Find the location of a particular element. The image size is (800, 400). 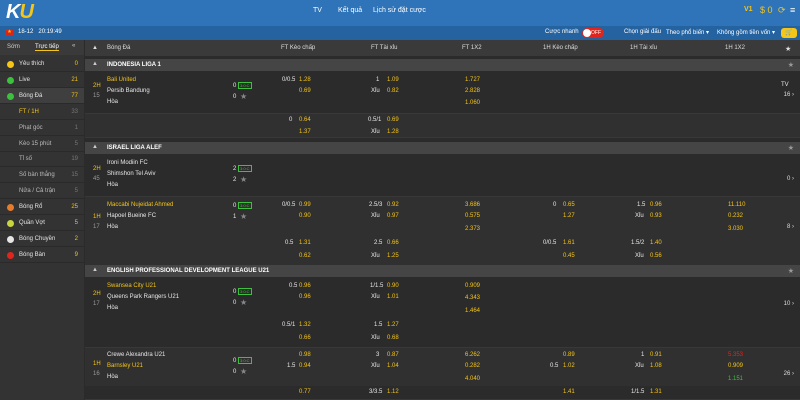

odds-cell: 3.686 is located at coordinates (472, 205).